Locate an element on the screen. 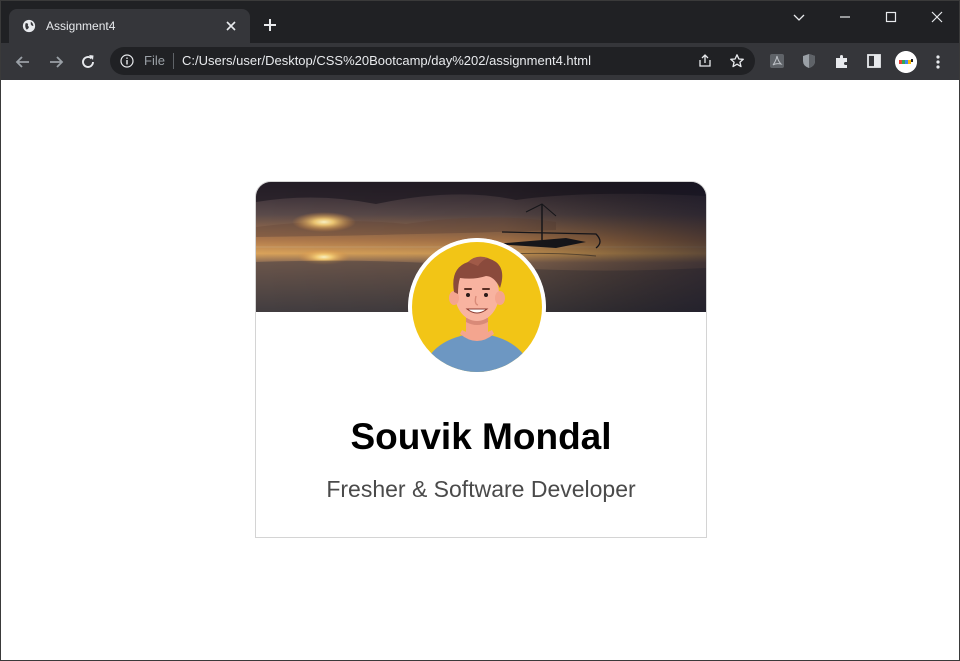 This screenshot has width=960, height=661. back-arrow-icon is located at coordinates (23, 62).